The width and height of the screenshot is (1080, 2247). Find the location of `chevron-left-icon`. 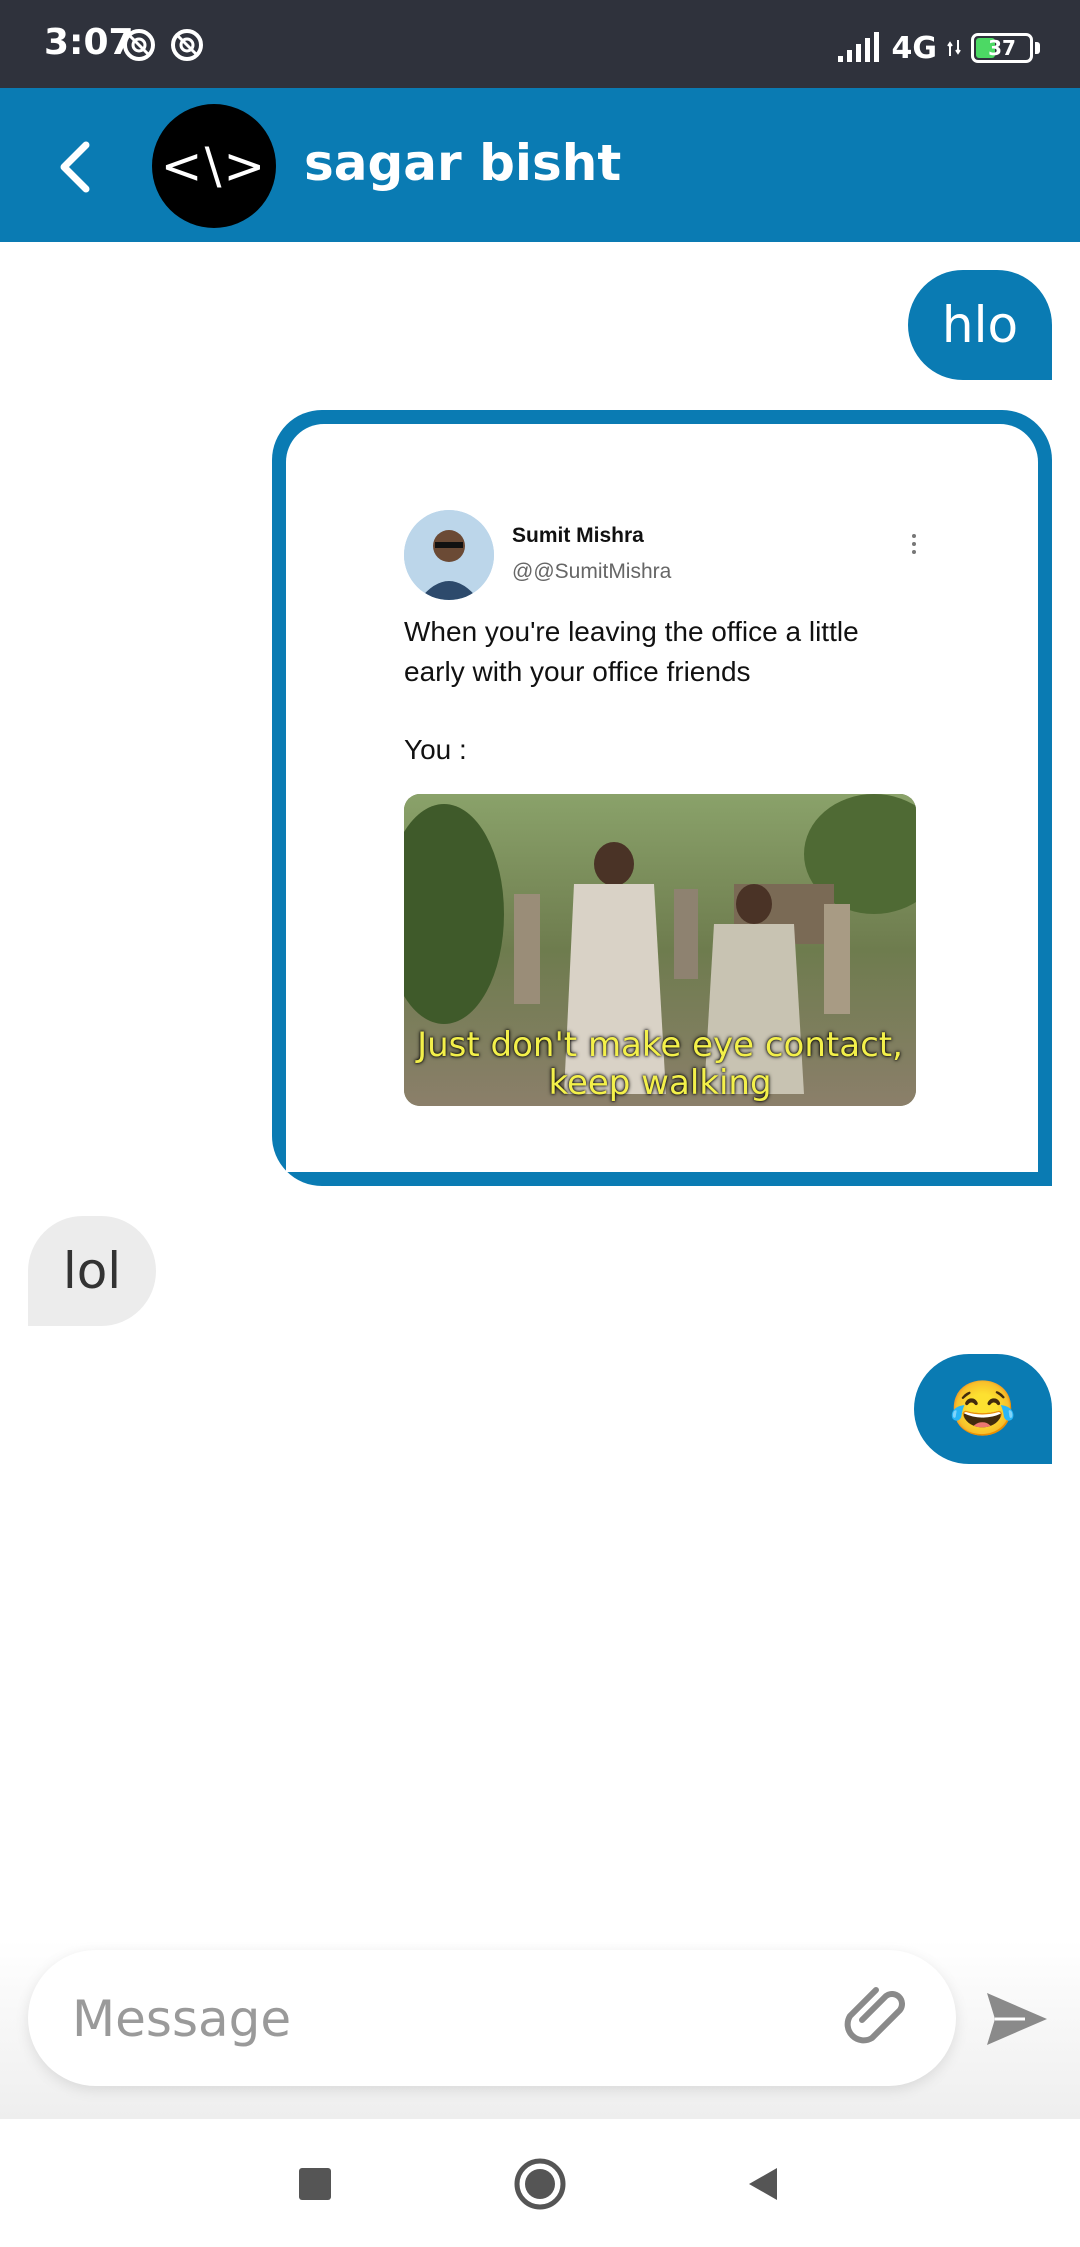

chevron-left-icon is located at coordinates (75, 167).